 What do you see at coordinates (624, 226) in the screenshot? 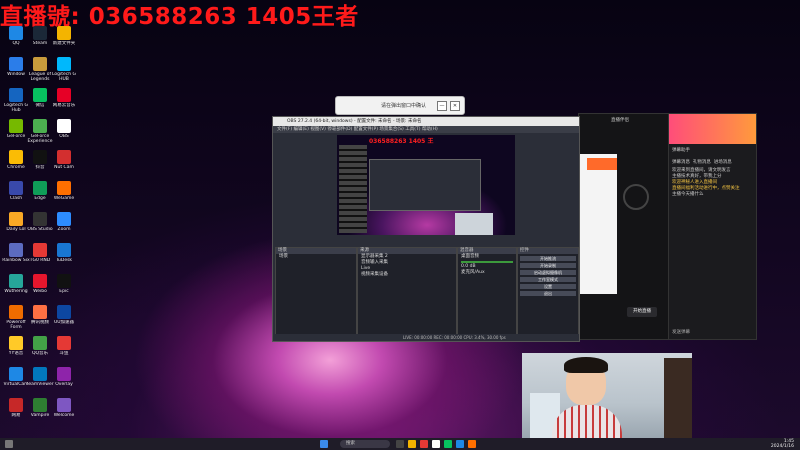
I see `live-companion-window: 直播伴侣 开始直播` at bounding box center [624, 226].